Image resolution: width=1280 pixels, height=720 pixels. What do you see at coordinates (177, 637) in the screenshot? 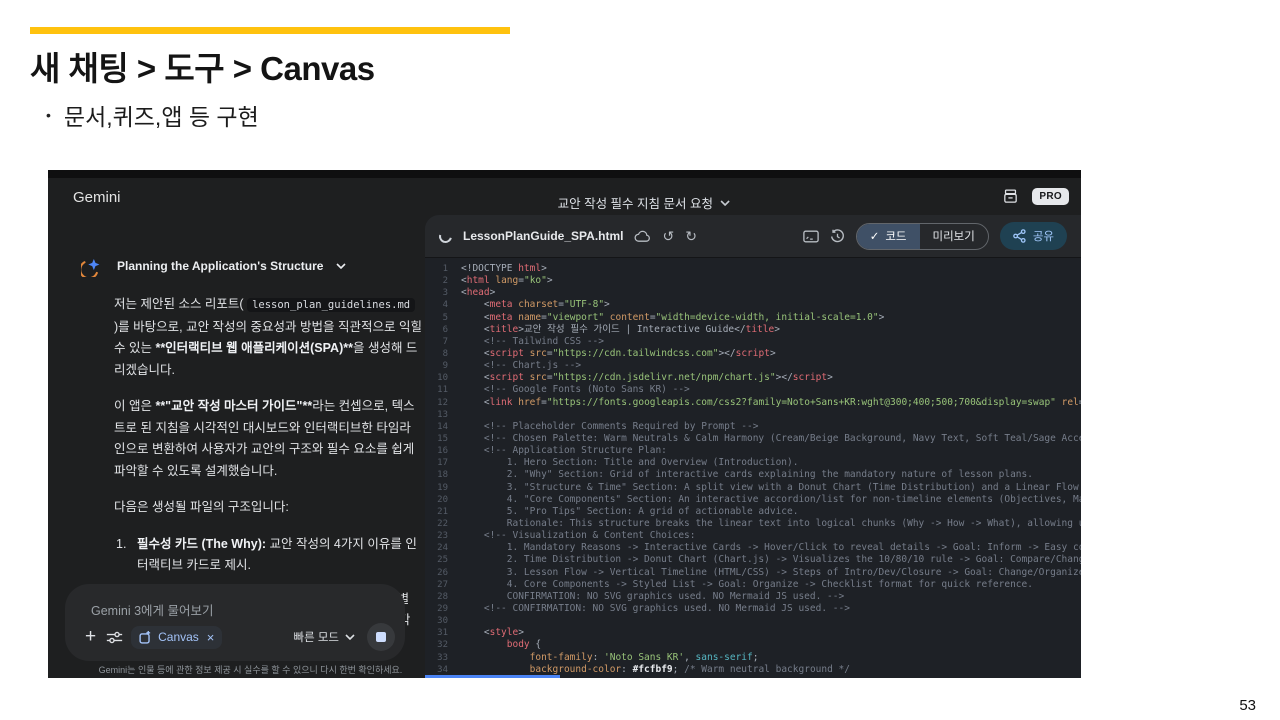
I see `canvas-tool-chip: Canvas ×` at bounding box center [177, 637].